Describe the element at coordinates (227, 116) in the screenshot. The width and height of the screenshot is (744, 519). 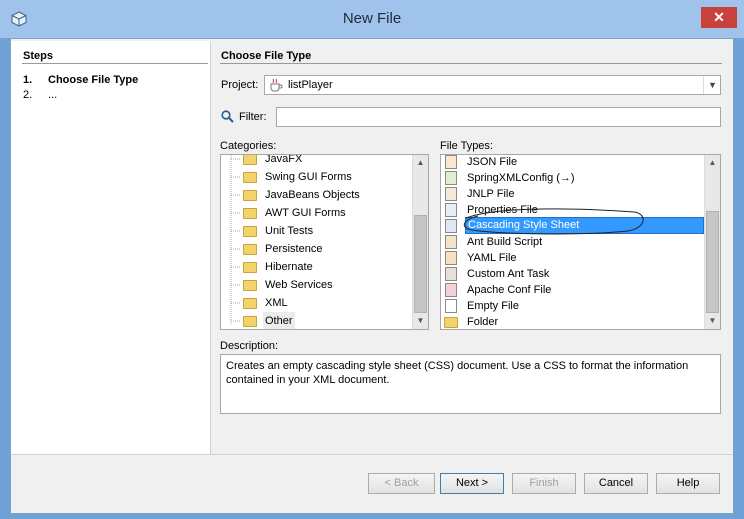
I see `search-icon` at that location.